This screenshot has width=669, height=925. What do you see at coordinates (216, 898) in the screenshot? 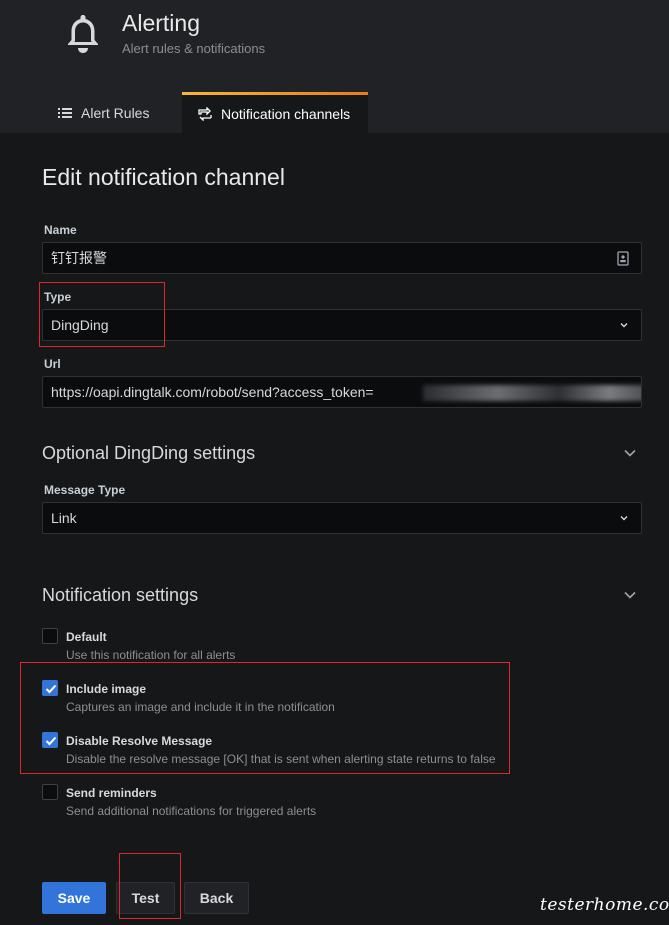
I see `back-button: Back` at bounding box center [216, 898].